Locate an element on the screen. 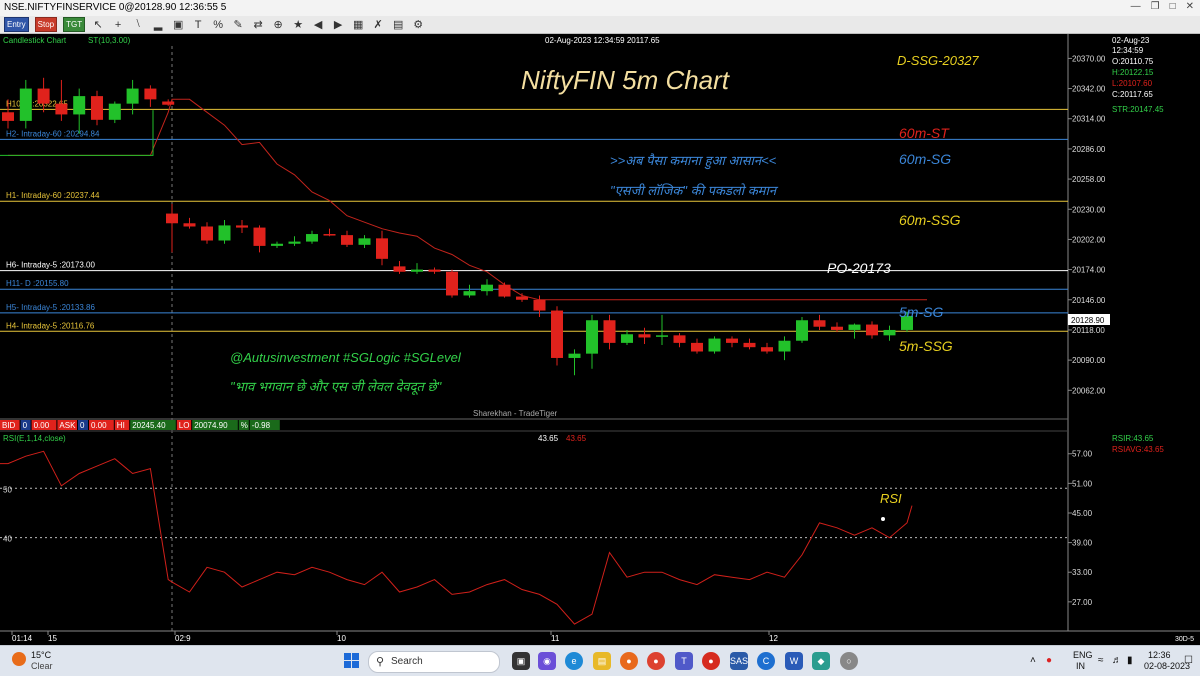  teams-icon: T is located at coordinates (684, 661).